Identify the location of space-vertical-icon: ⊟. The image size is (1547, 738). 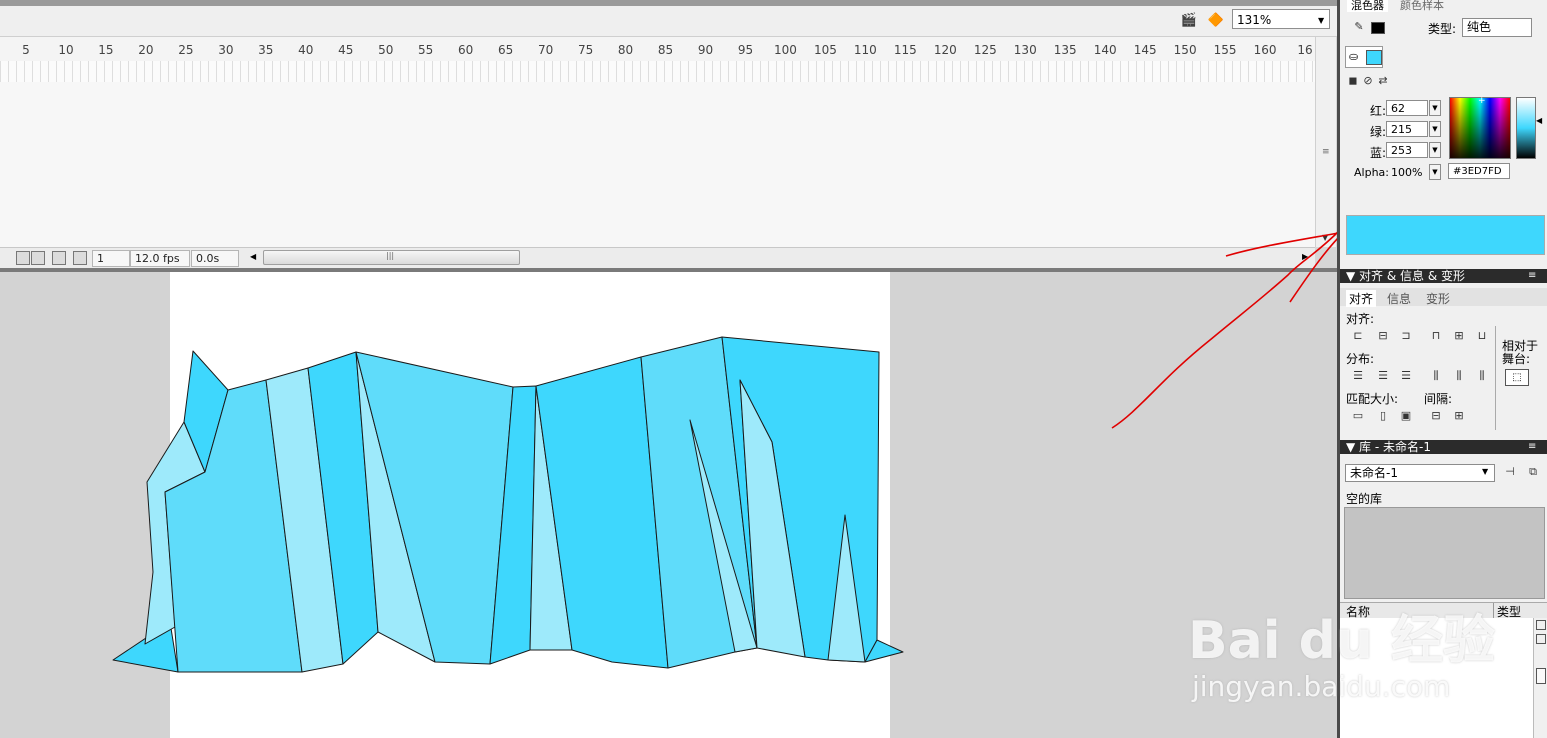
(1436, 416).